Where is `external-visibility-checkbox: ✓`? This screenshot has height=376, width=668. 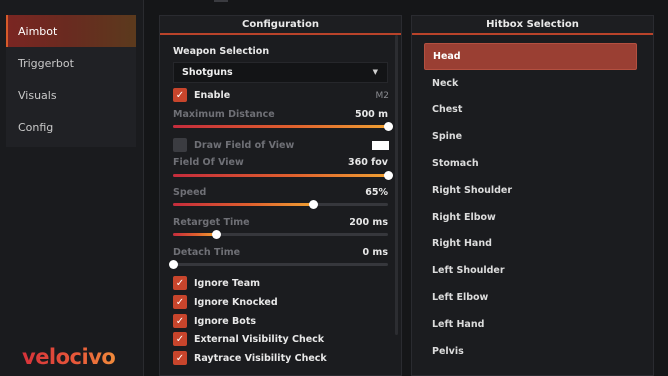 external-visibility-checkbox: ✓ is located at coordinates (180, 339).